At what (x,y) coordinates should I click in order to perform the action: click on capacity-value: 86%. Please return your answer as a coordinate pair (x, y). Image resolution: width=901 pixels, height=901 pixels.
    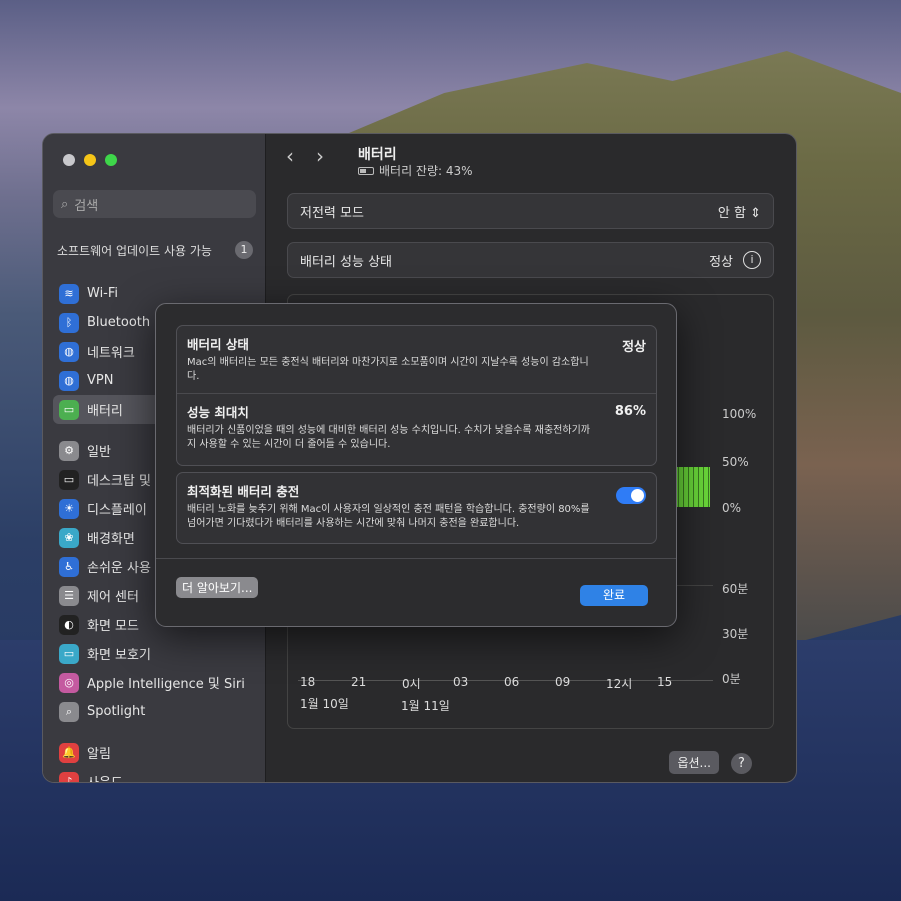
    Looking at the image, I should click on (630, 411).